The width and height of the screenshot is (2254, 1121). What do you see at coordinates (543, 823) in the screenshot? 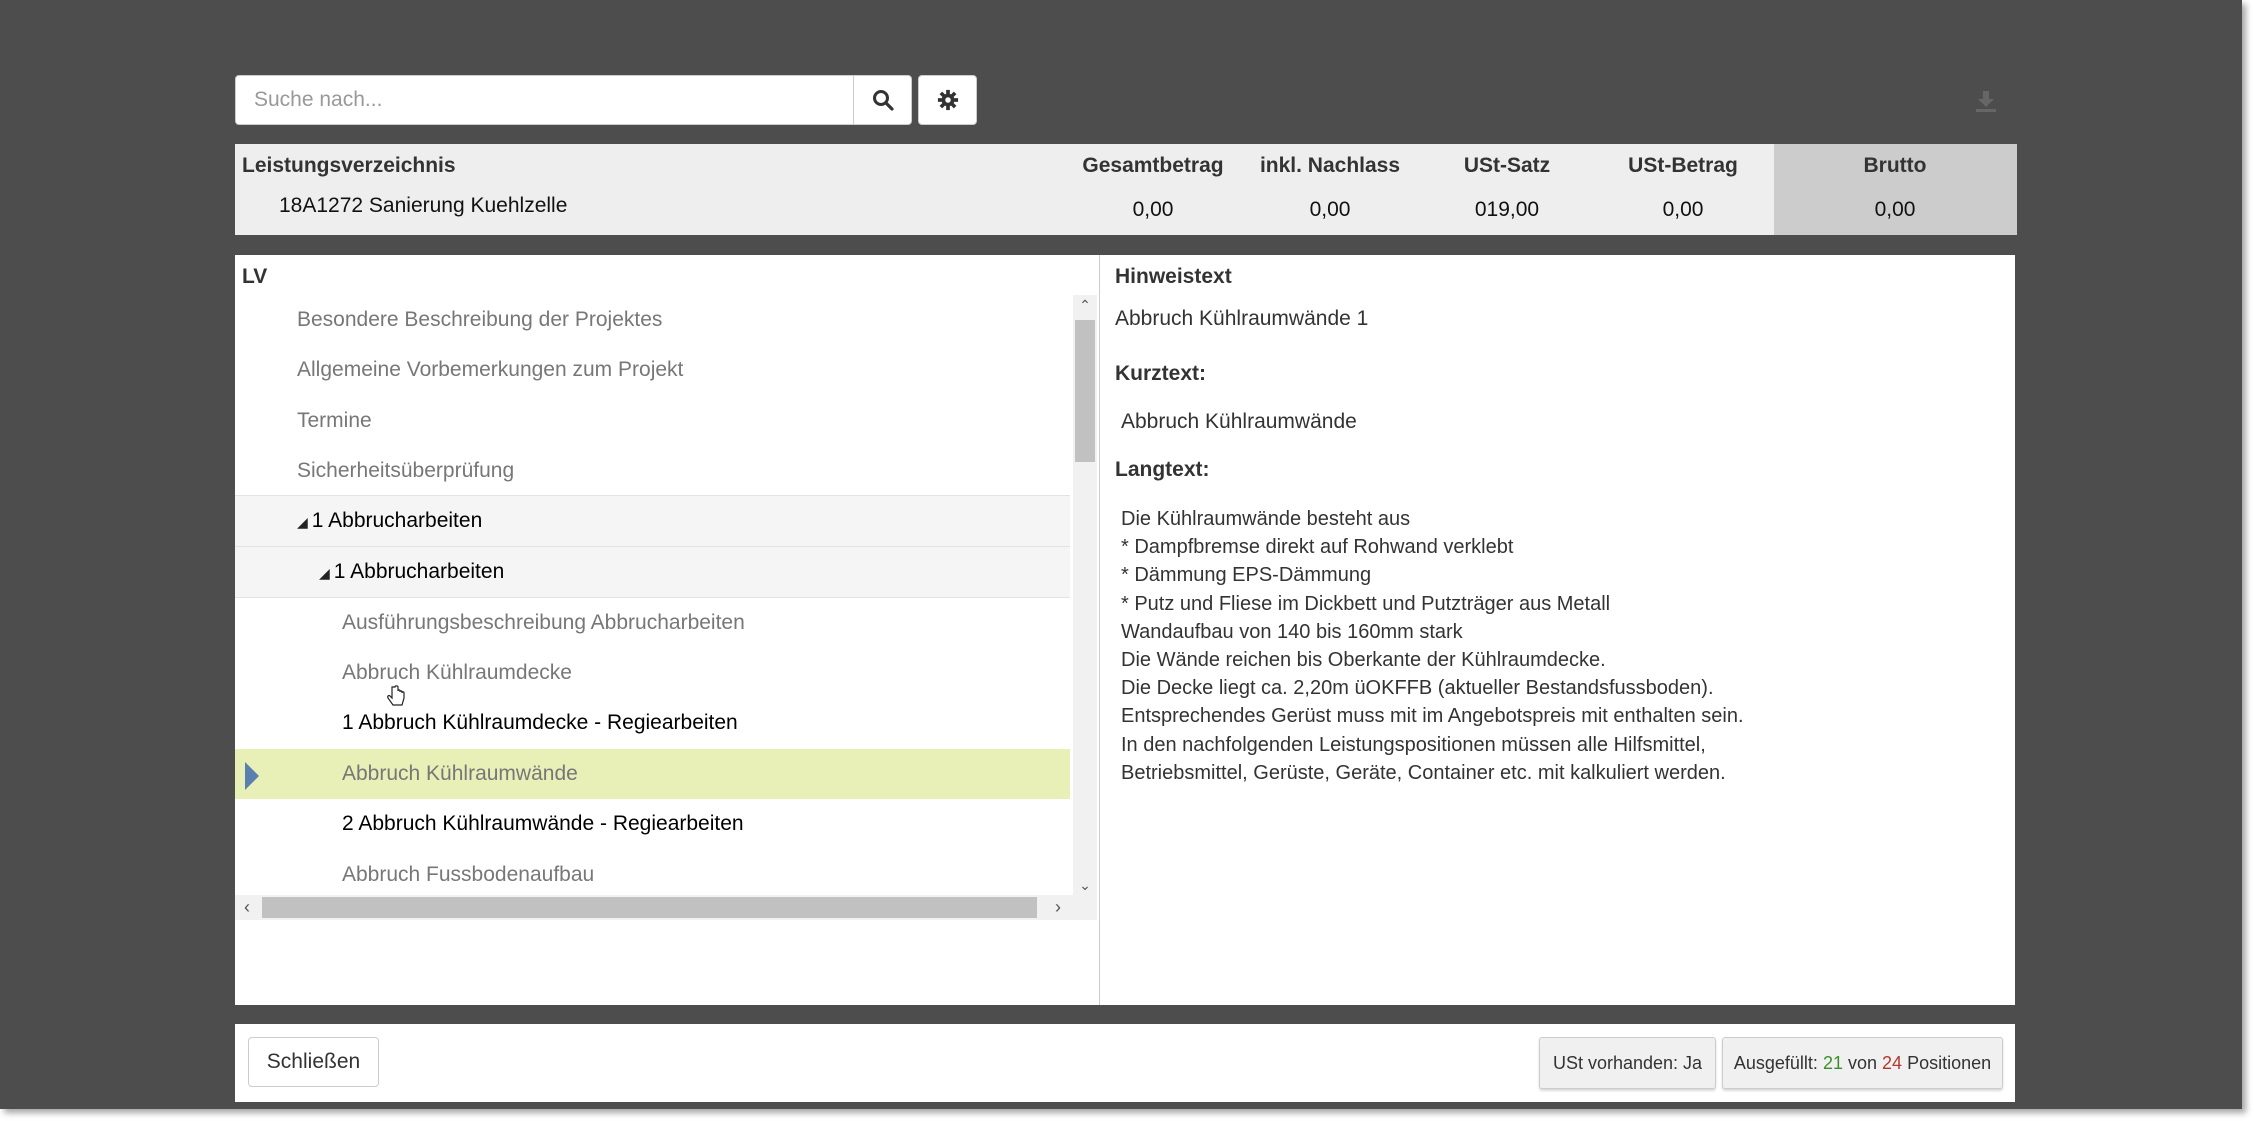
I see `tree-item-label: 2 Abbruch Kühlraumwände - Regiearbeiten` at bounding box center [543, 823].